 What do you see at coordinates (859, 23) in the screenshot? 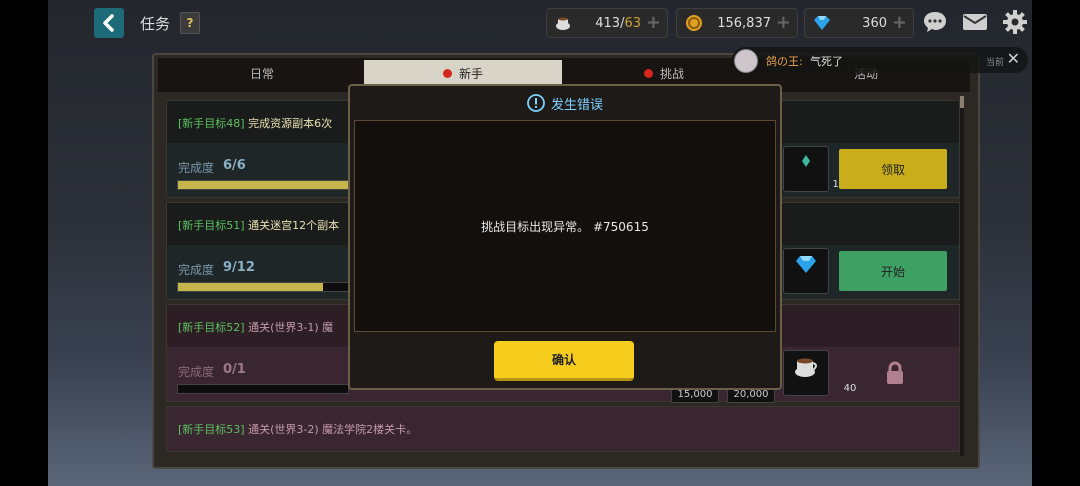
I see `diamond-resource: 360 +` at bounding box center [859, 23].